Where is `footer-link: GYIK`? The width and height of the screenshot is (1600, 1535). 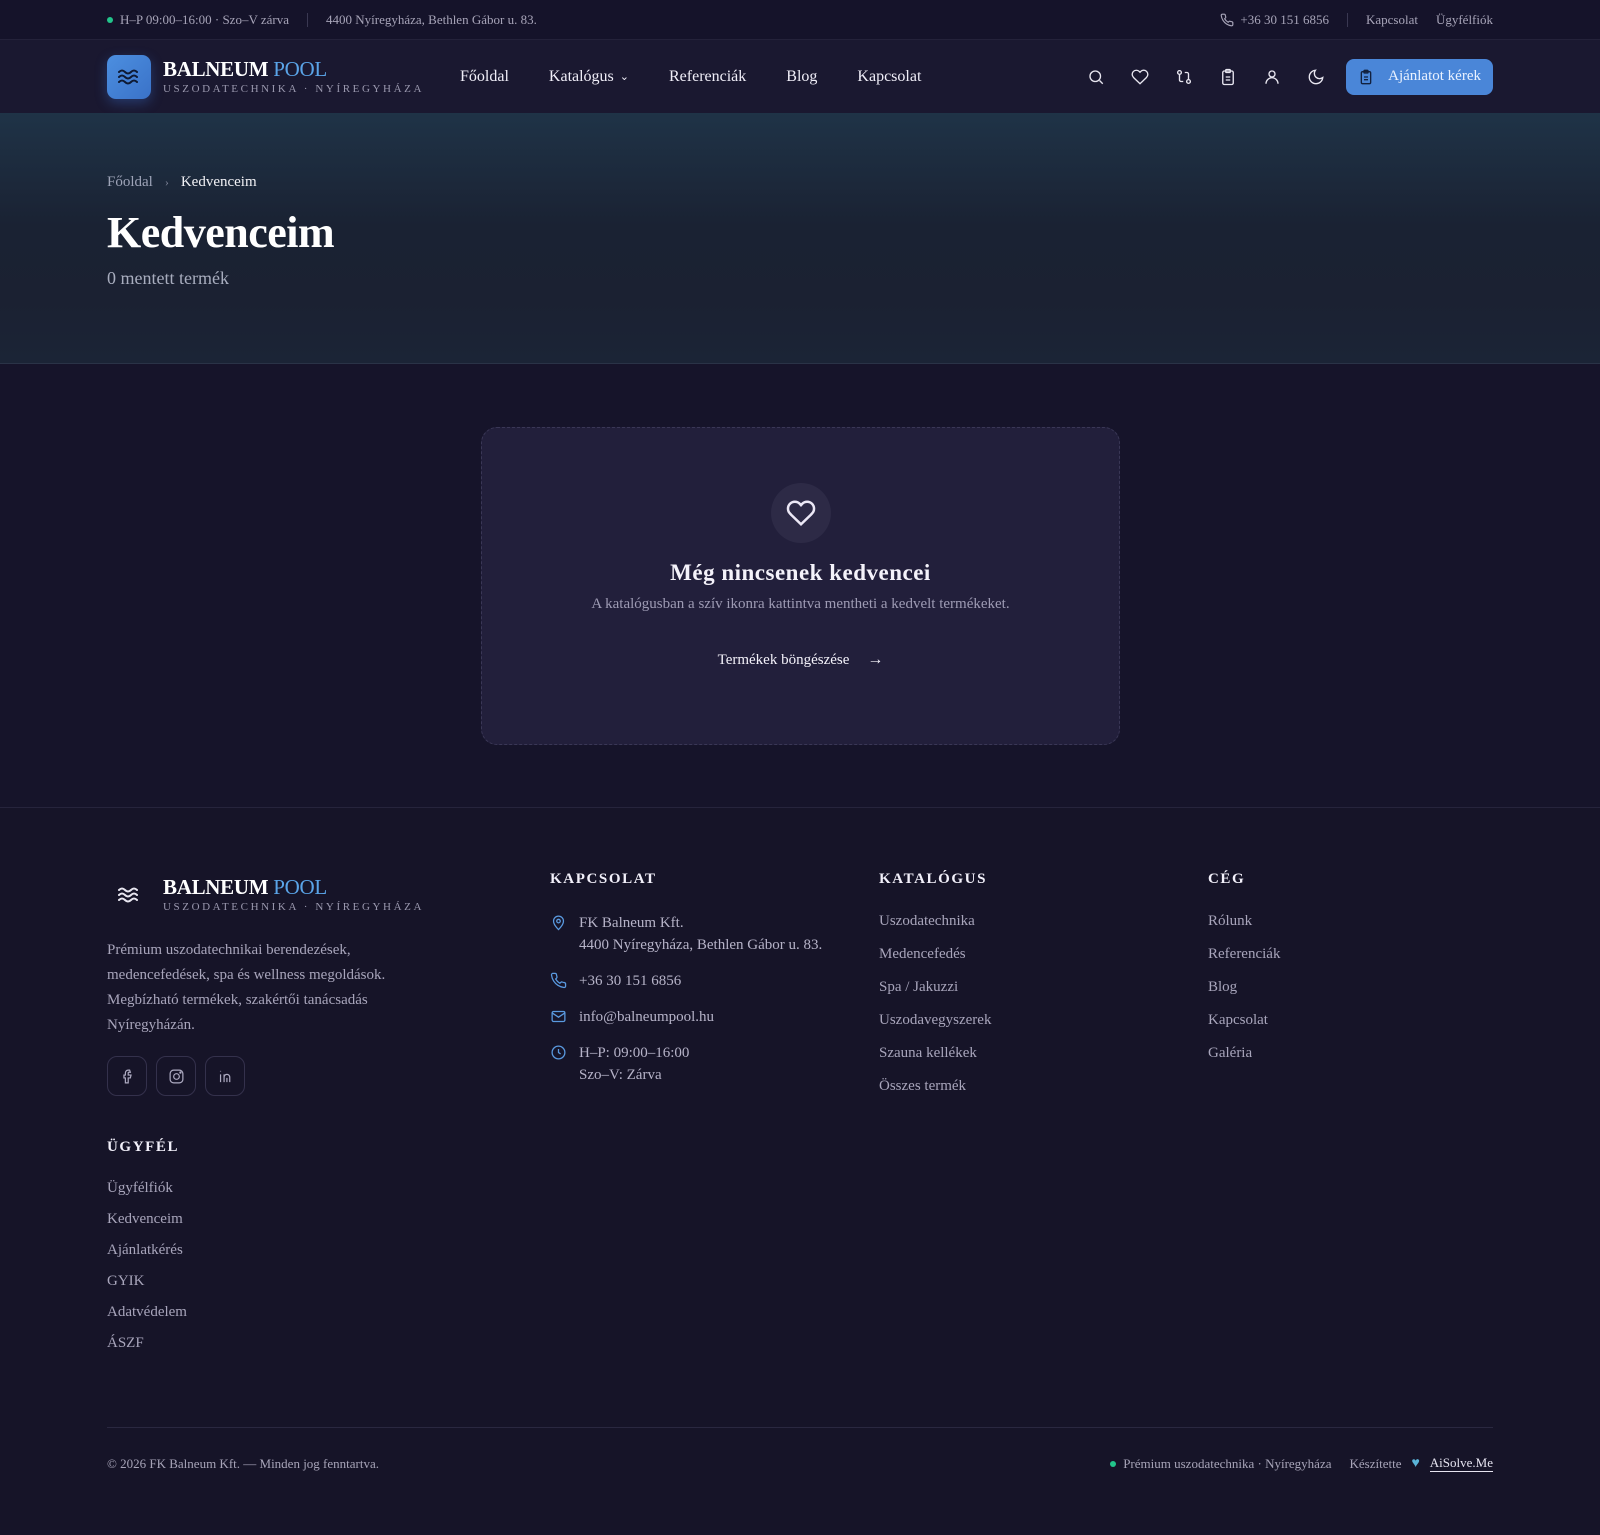 footer-link: GYIK is located at coordinates (265, 1281).